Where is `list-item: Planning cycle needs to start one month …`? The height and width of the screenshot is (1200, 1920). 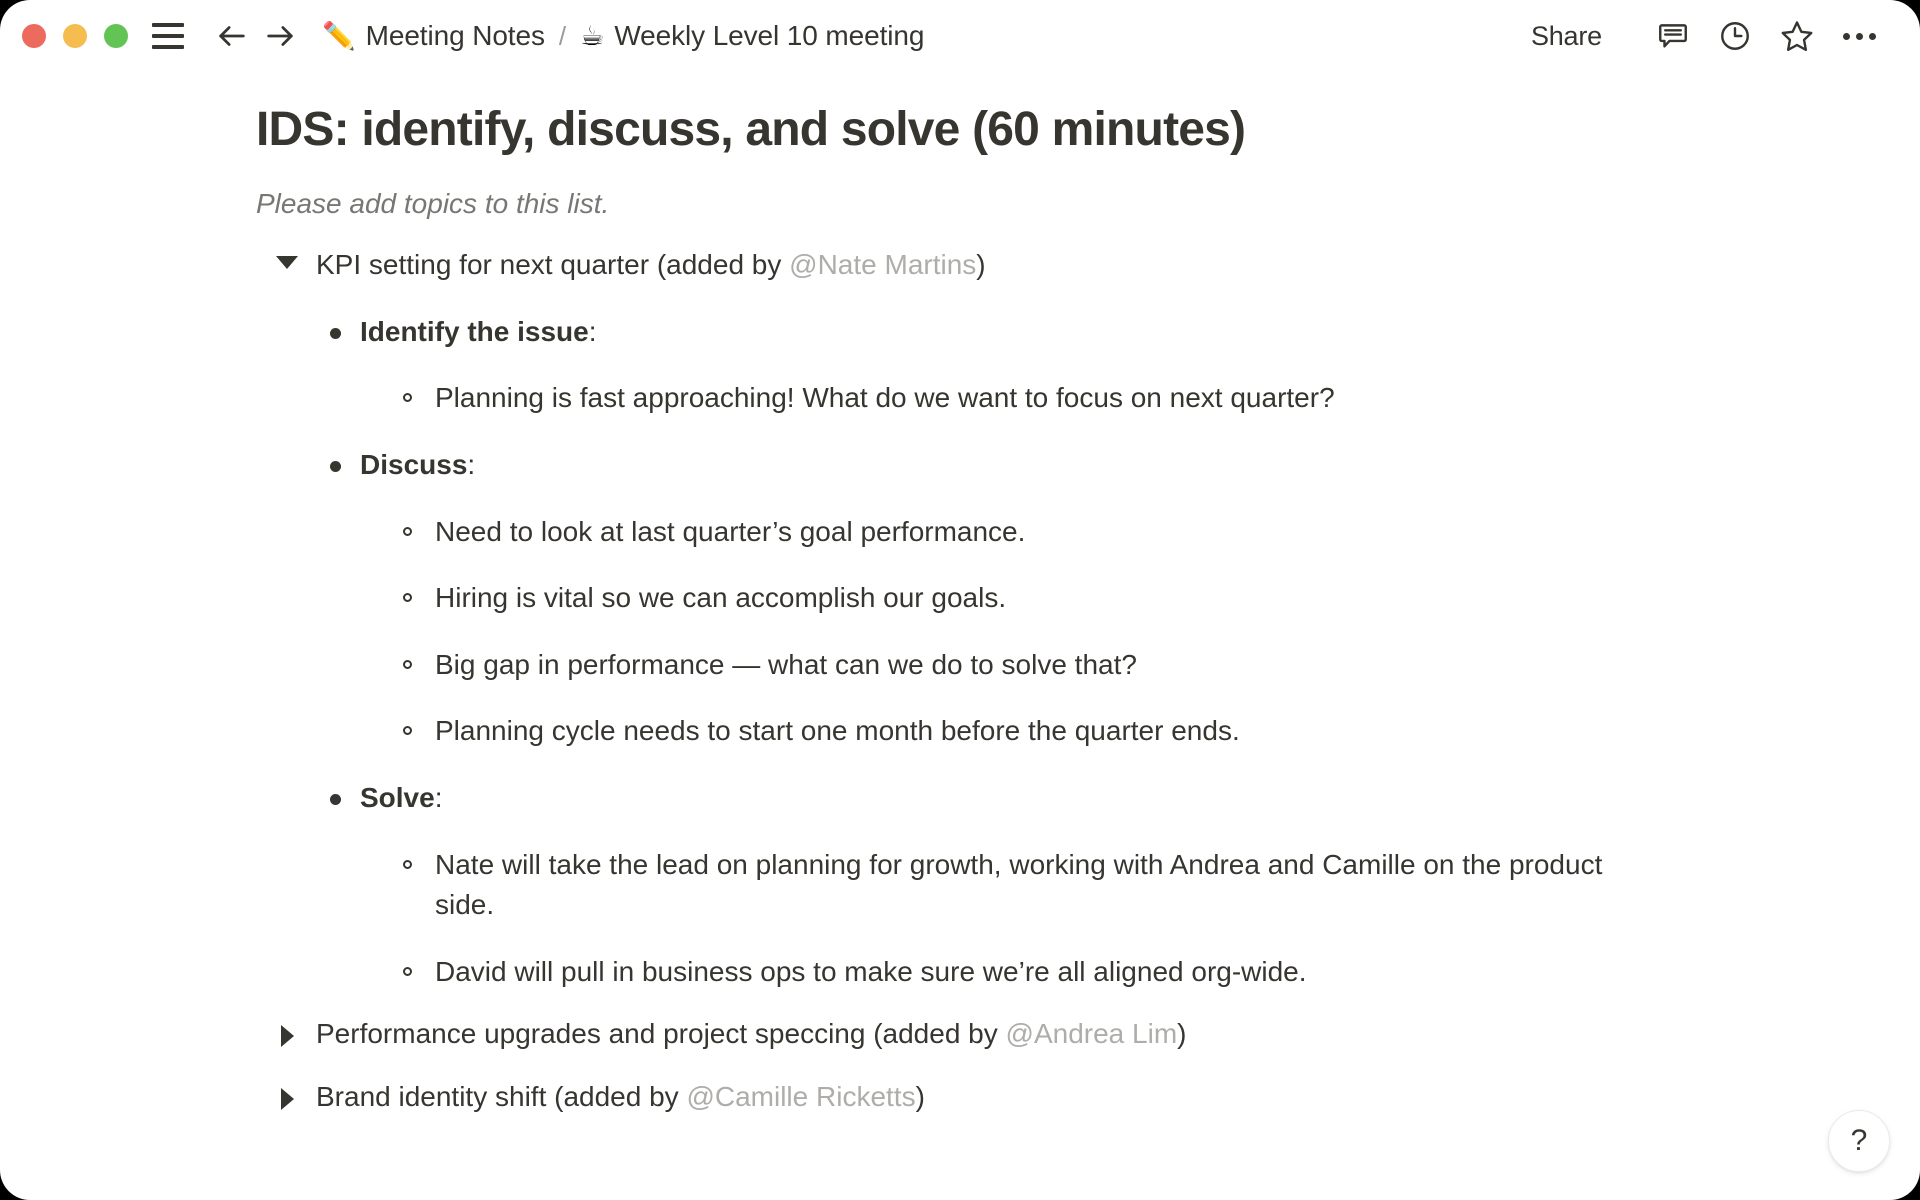 list-item: Planning cycle needs to start one month … is located at coordinates (1029, 731).